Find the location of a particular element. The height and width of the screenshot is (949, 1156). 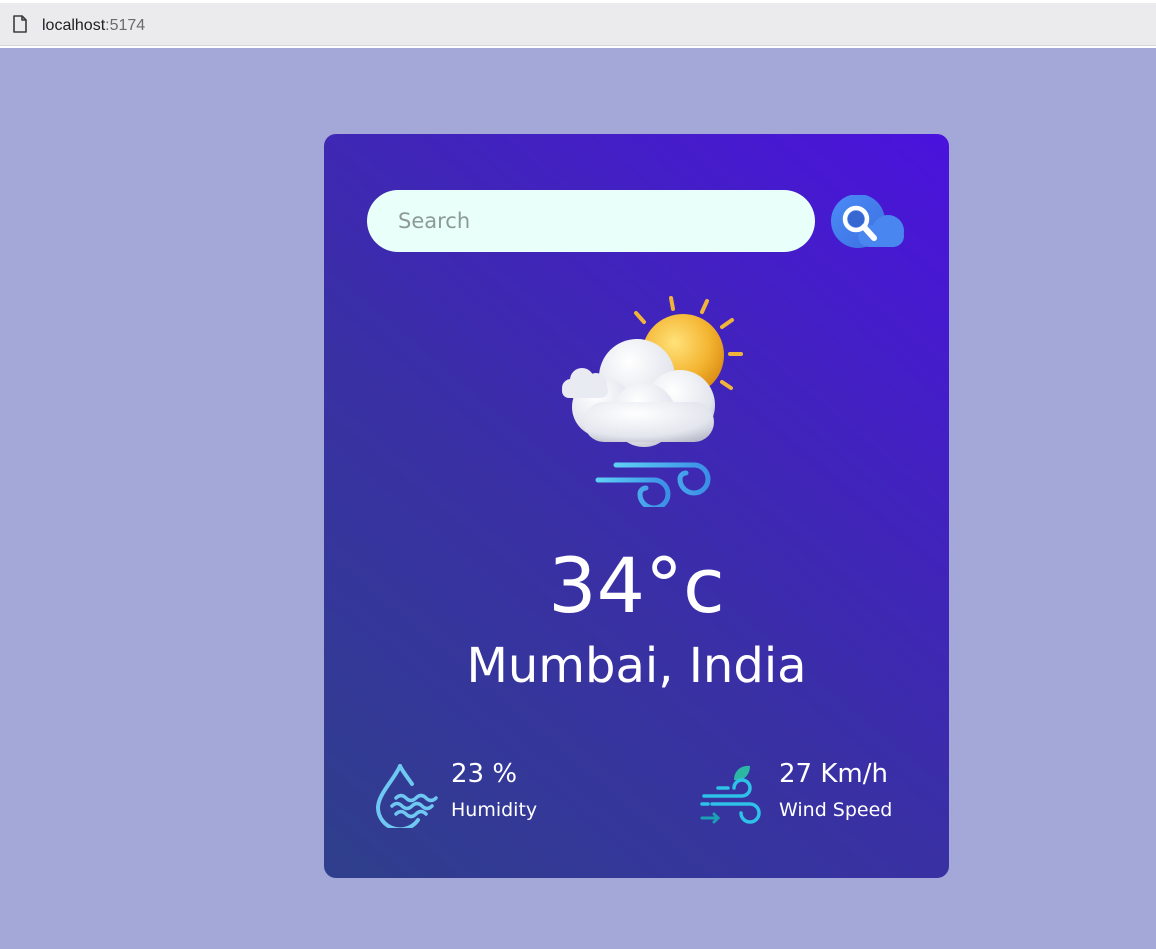

wind-icon is located at coordinates (730, 794).